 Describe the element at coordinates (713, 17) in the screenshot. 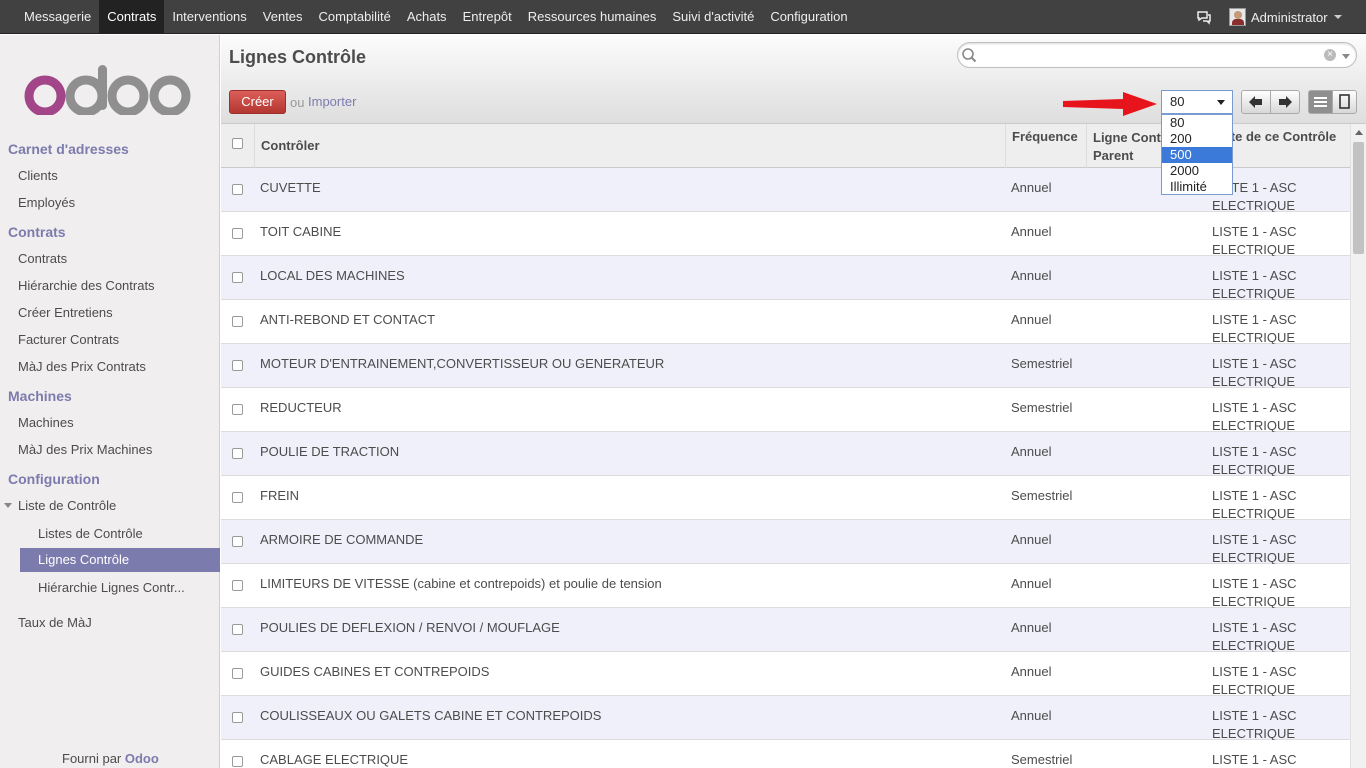

I see `menu-item-suivi-d-activit-: Suivi d'activité` at that location.